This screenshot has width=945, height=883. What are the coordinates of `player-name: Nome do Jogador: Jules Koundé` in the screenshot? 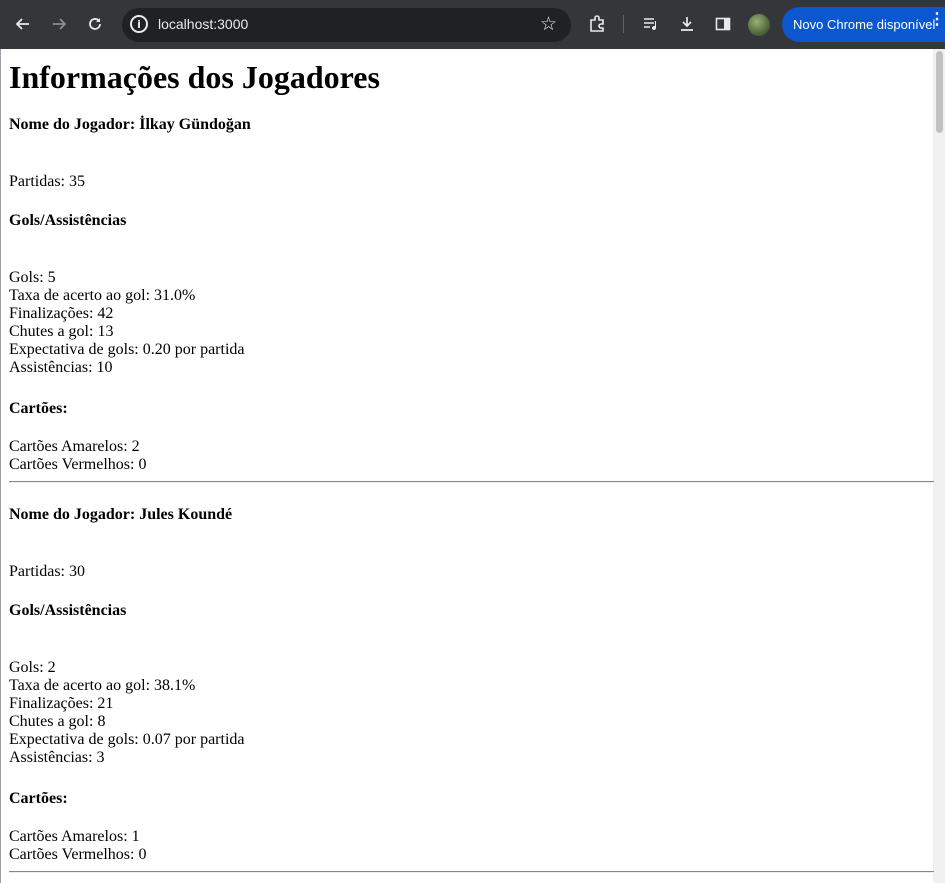 It's located at (121, 514).